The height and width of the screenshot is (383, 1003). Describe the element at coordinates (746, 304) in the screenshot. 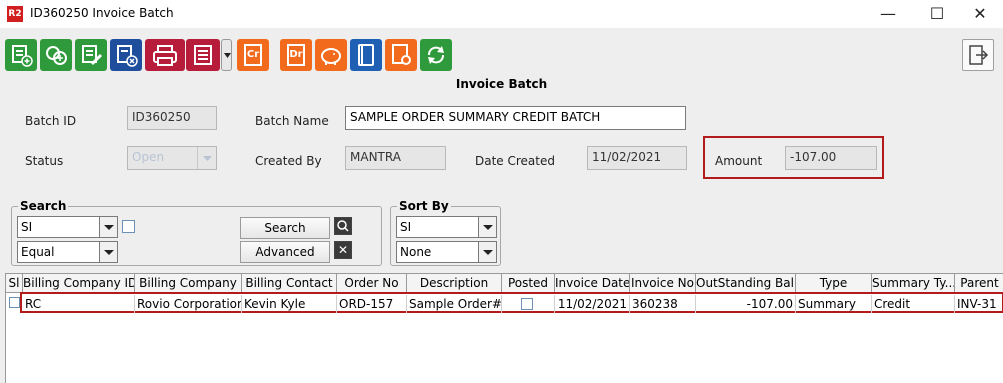

I see `cell-outstanding-bal: -107.00` at that location.